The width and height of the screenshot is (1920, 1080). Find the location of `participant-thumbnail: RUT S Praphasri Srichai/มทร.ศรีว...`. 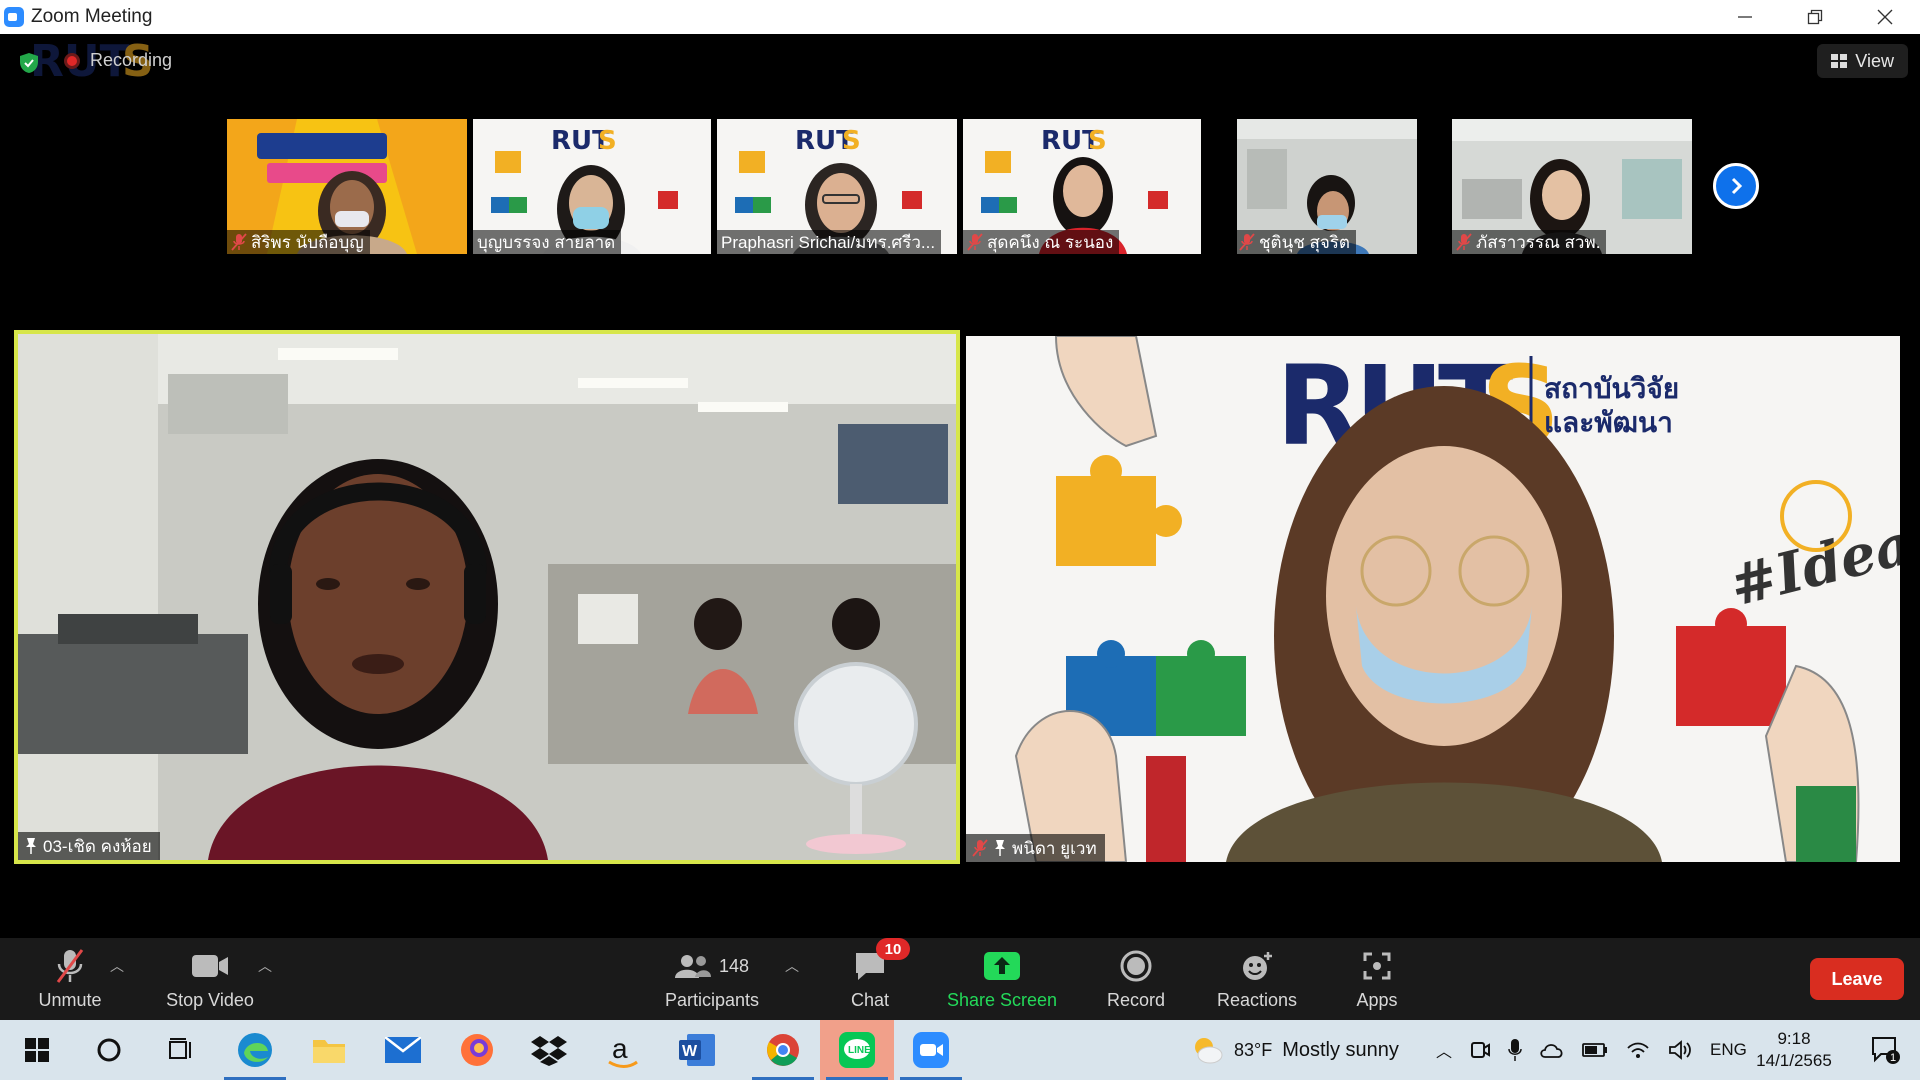

participant-thumbnail: RUT S Praphasri Srichai/มทร.ศรีว... is located at coordinates (837, 186).